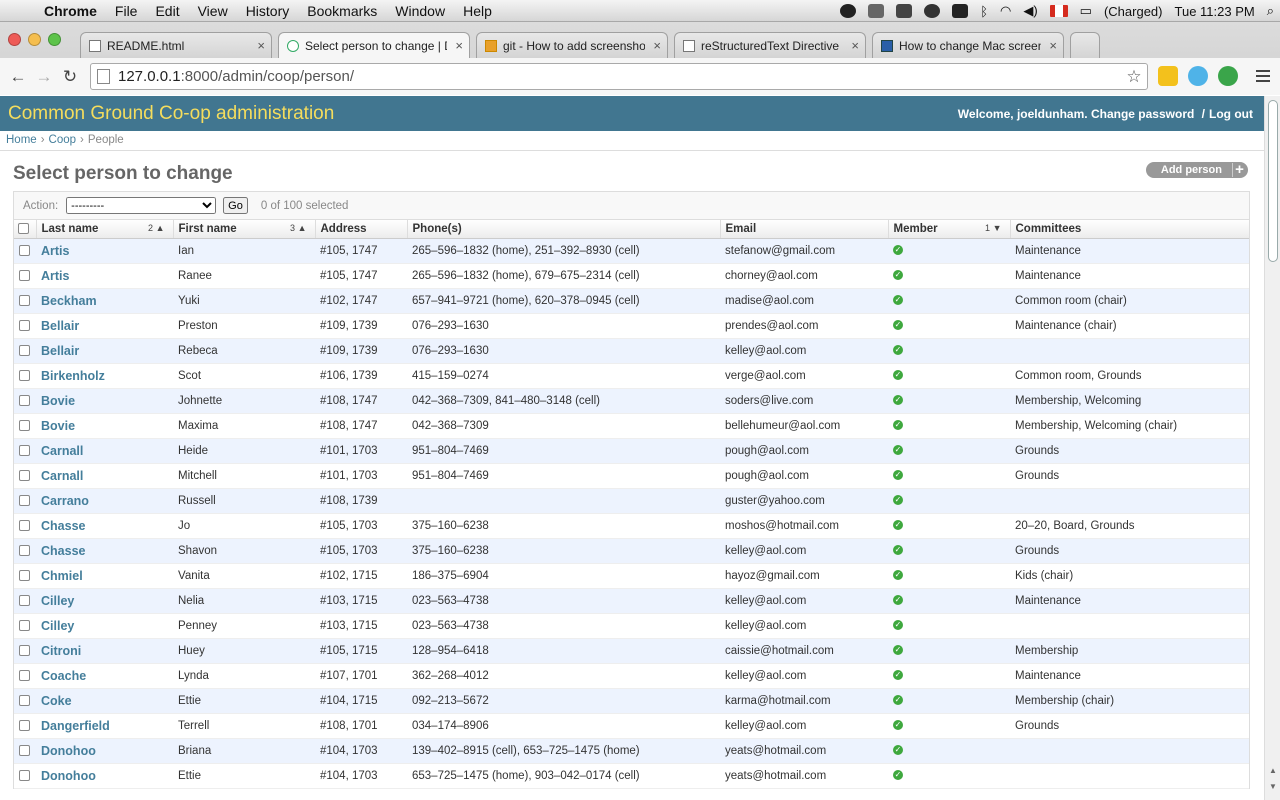 The image size is (1280, 800). What do you see at coordinates (374, 45) in the screenshot?
I see `tab-select-person: Select person to change | D ×` at bounding box center [374, 45].